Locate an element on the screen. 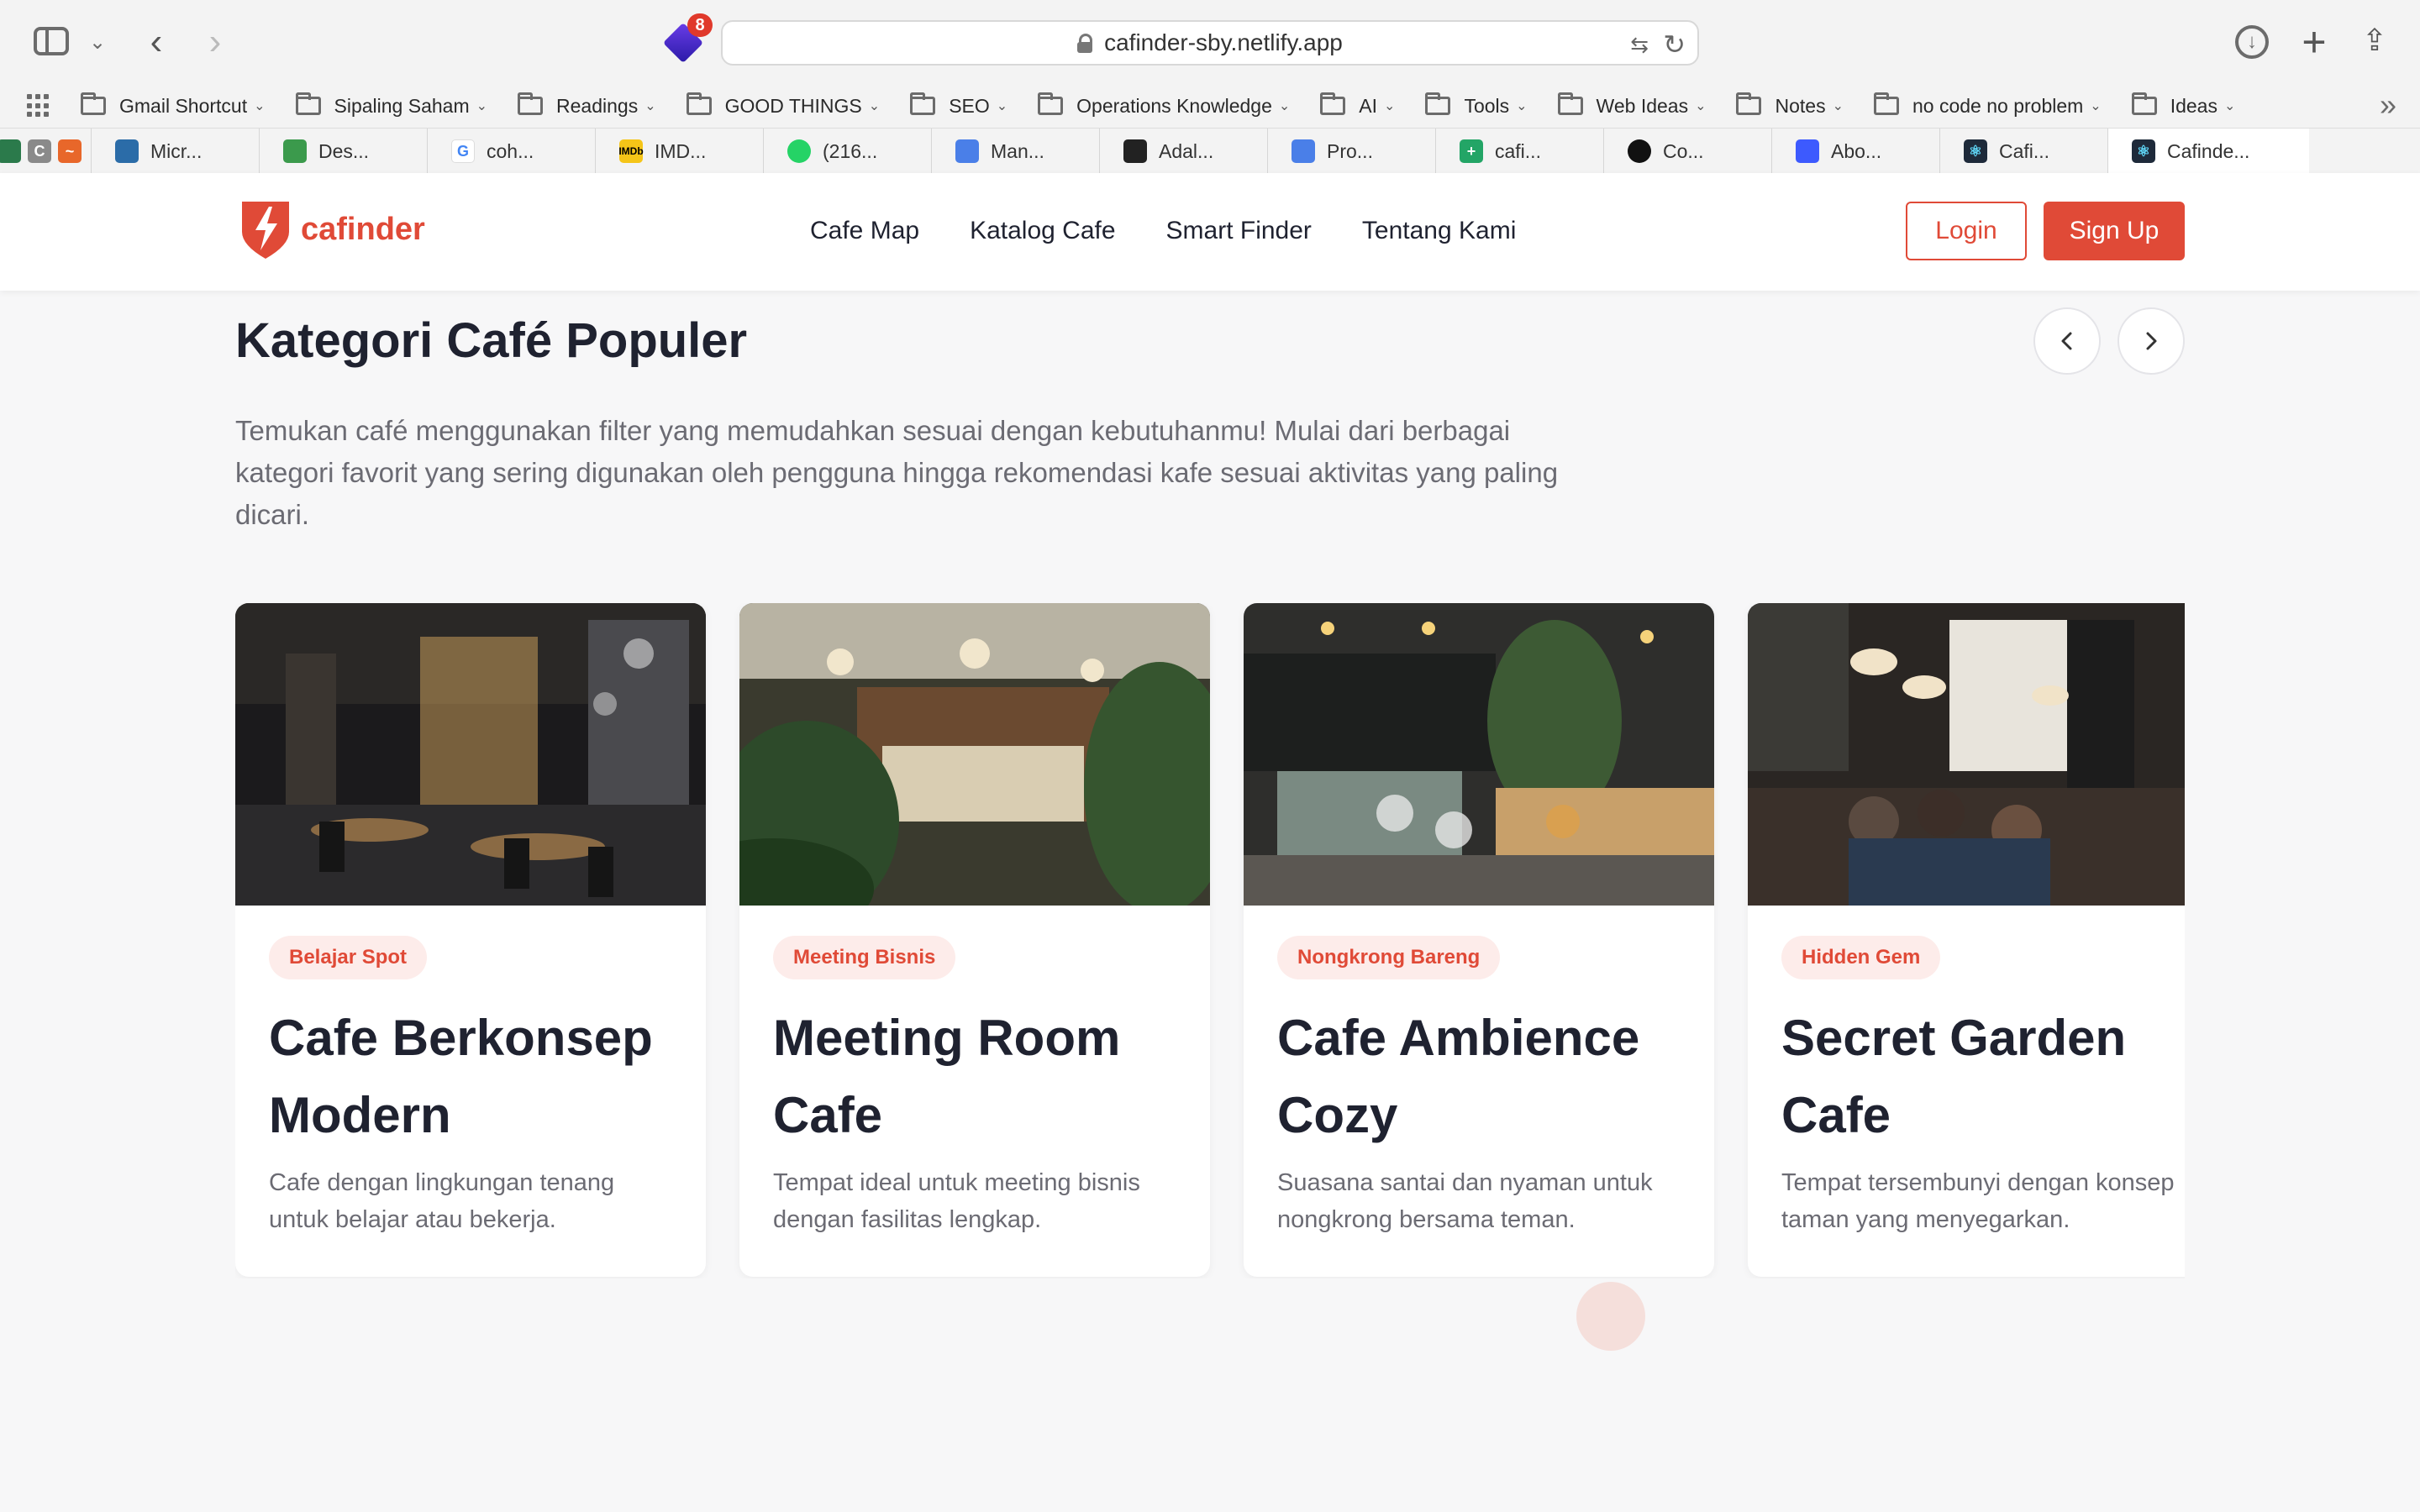  url-text: cafinder-sby.netlify.app is located at coordinates (1224, 42).